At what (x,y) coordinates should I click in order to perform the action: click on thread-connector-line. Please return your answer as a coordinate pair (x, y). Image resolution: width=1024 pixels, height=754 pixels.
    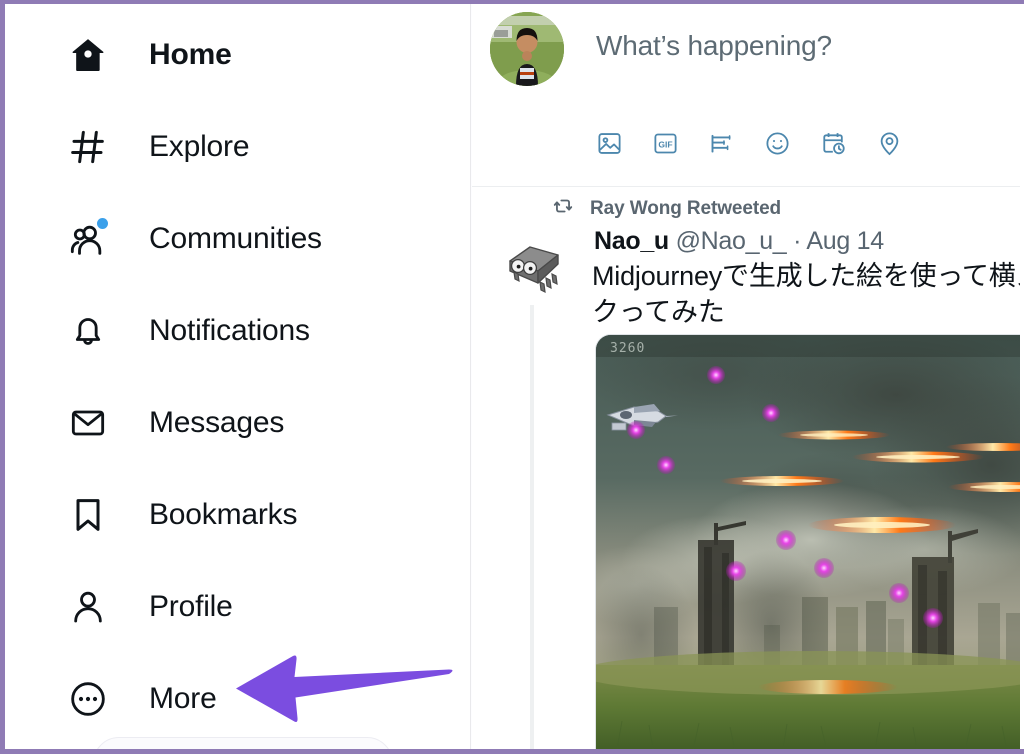
    Looking at the image, I should click on (532, 527).